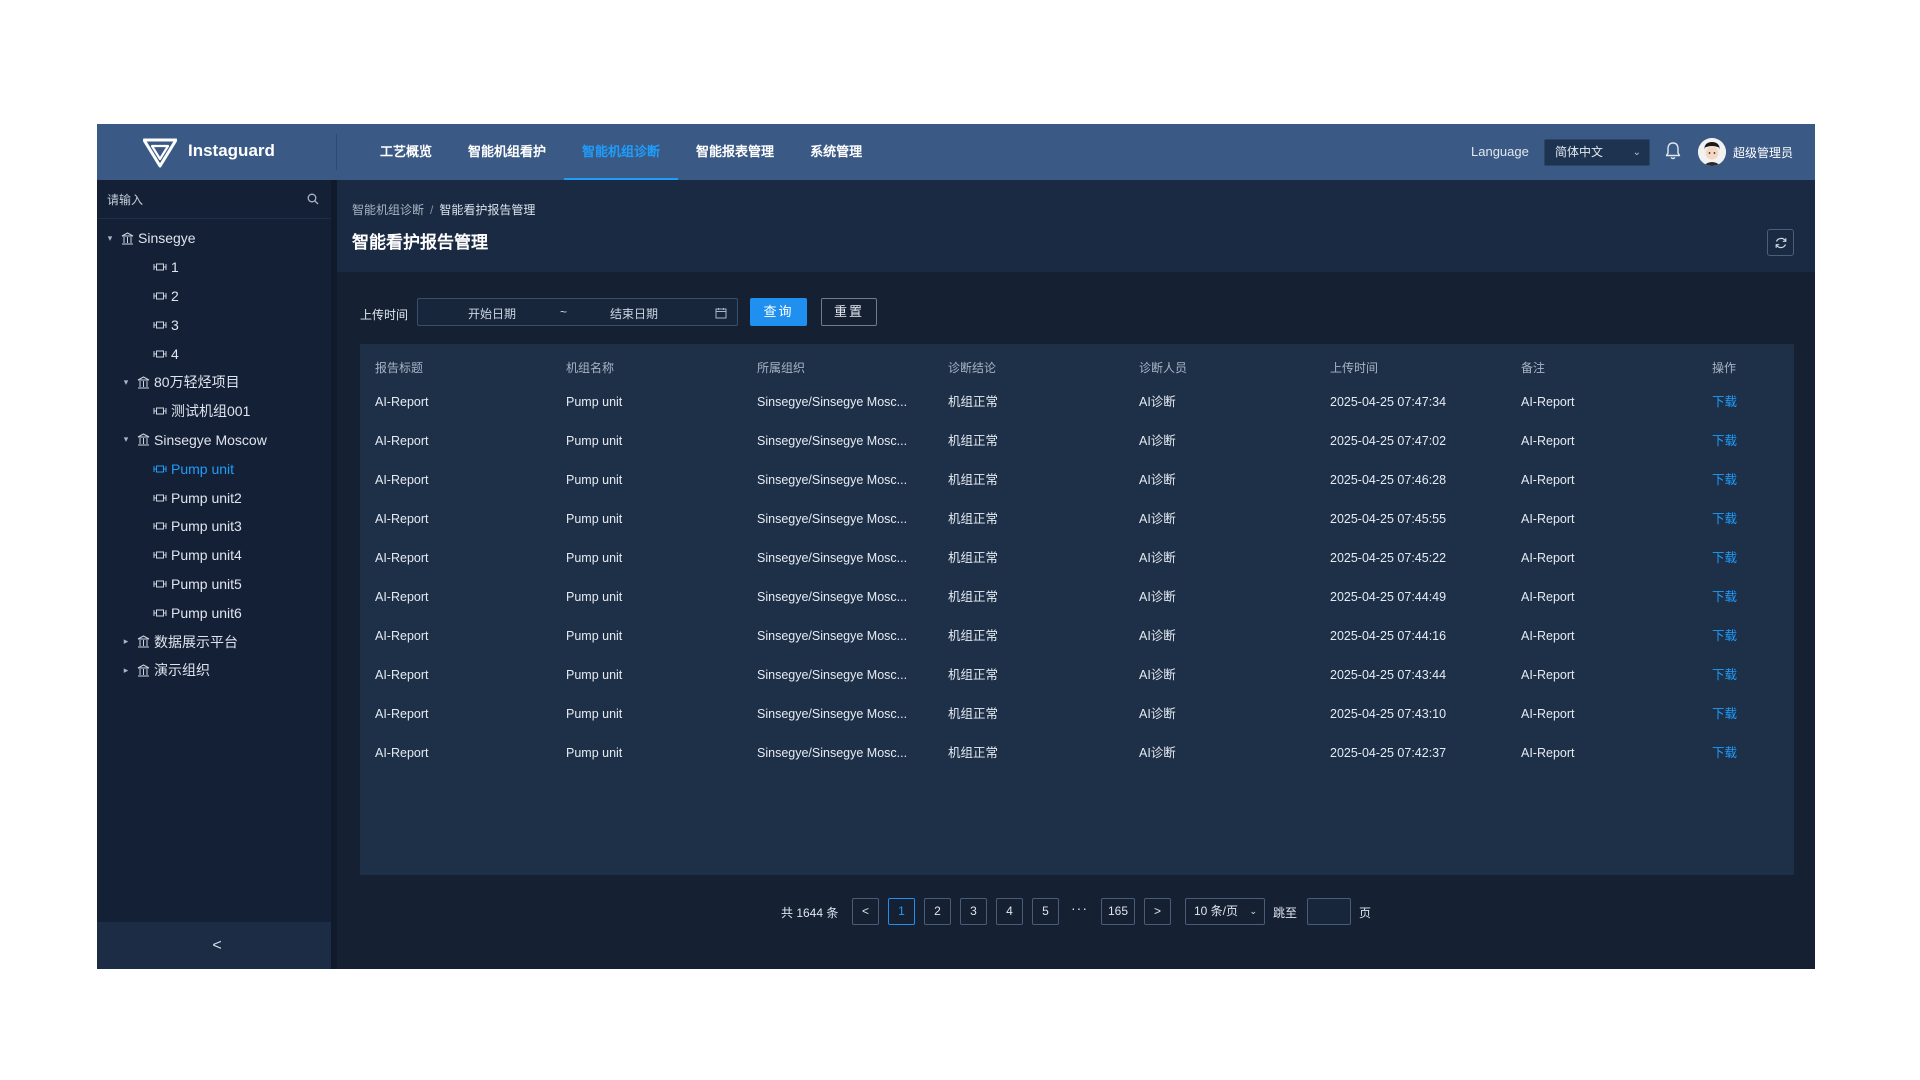  Describe the element at coordinates (214, 555) in the screenshot. I see `tree-node: ▾Pump unit4` at that location.